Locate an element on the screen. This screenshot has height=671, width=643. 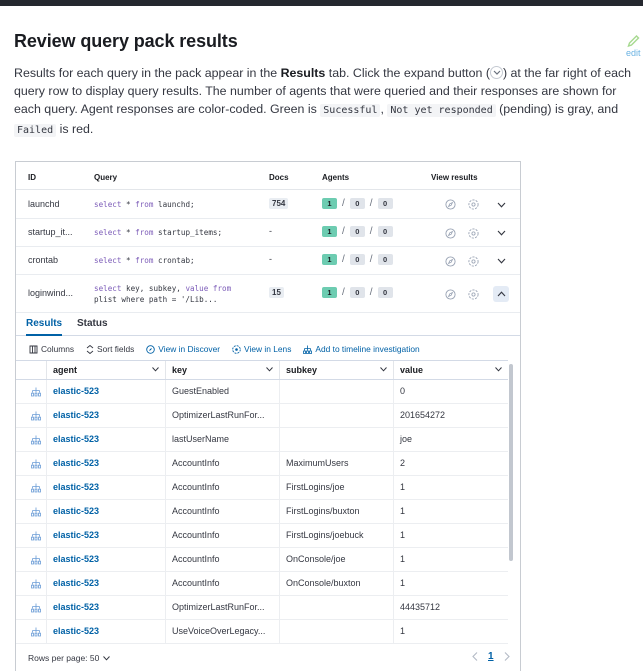
cell-subkey: OnConsole/joe is located at coordinates (336, 559).